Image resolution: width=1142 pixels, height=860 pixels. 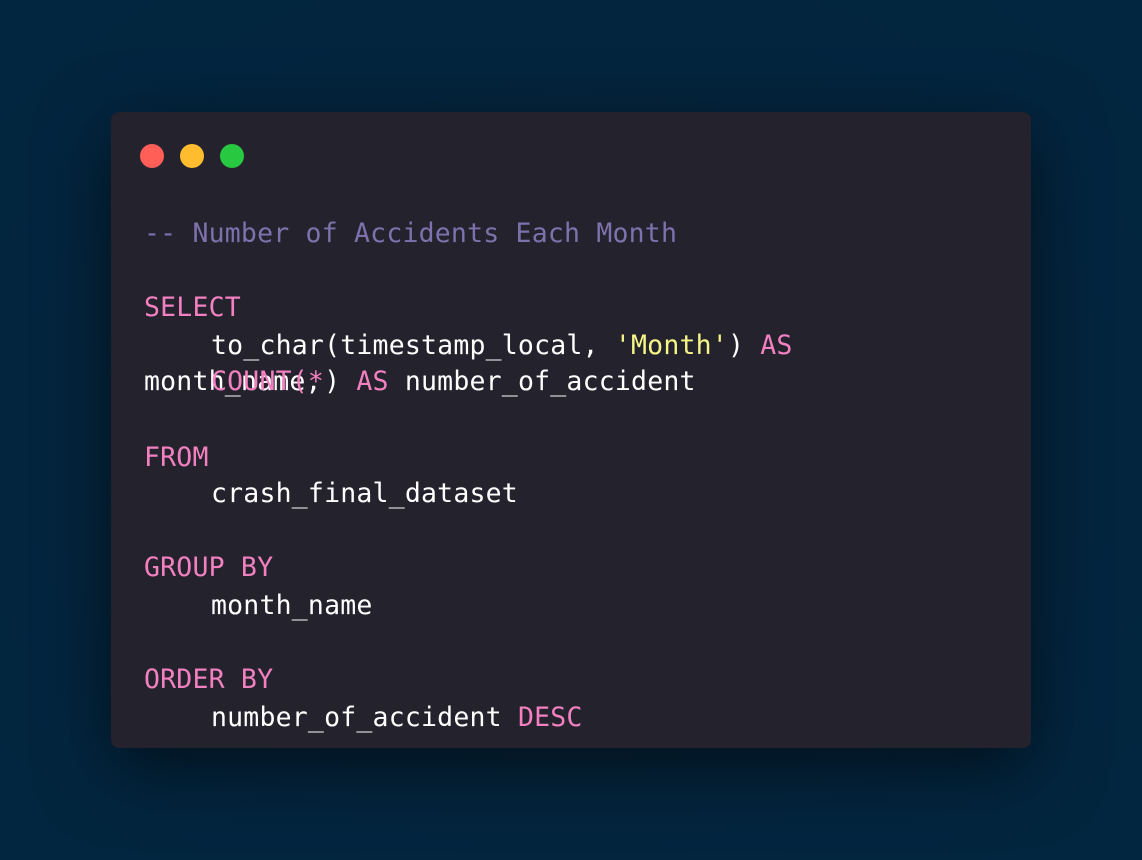 I want to click on code-count-line: COUNT(*) AS number_of_accident, so click(x=453, y=382).